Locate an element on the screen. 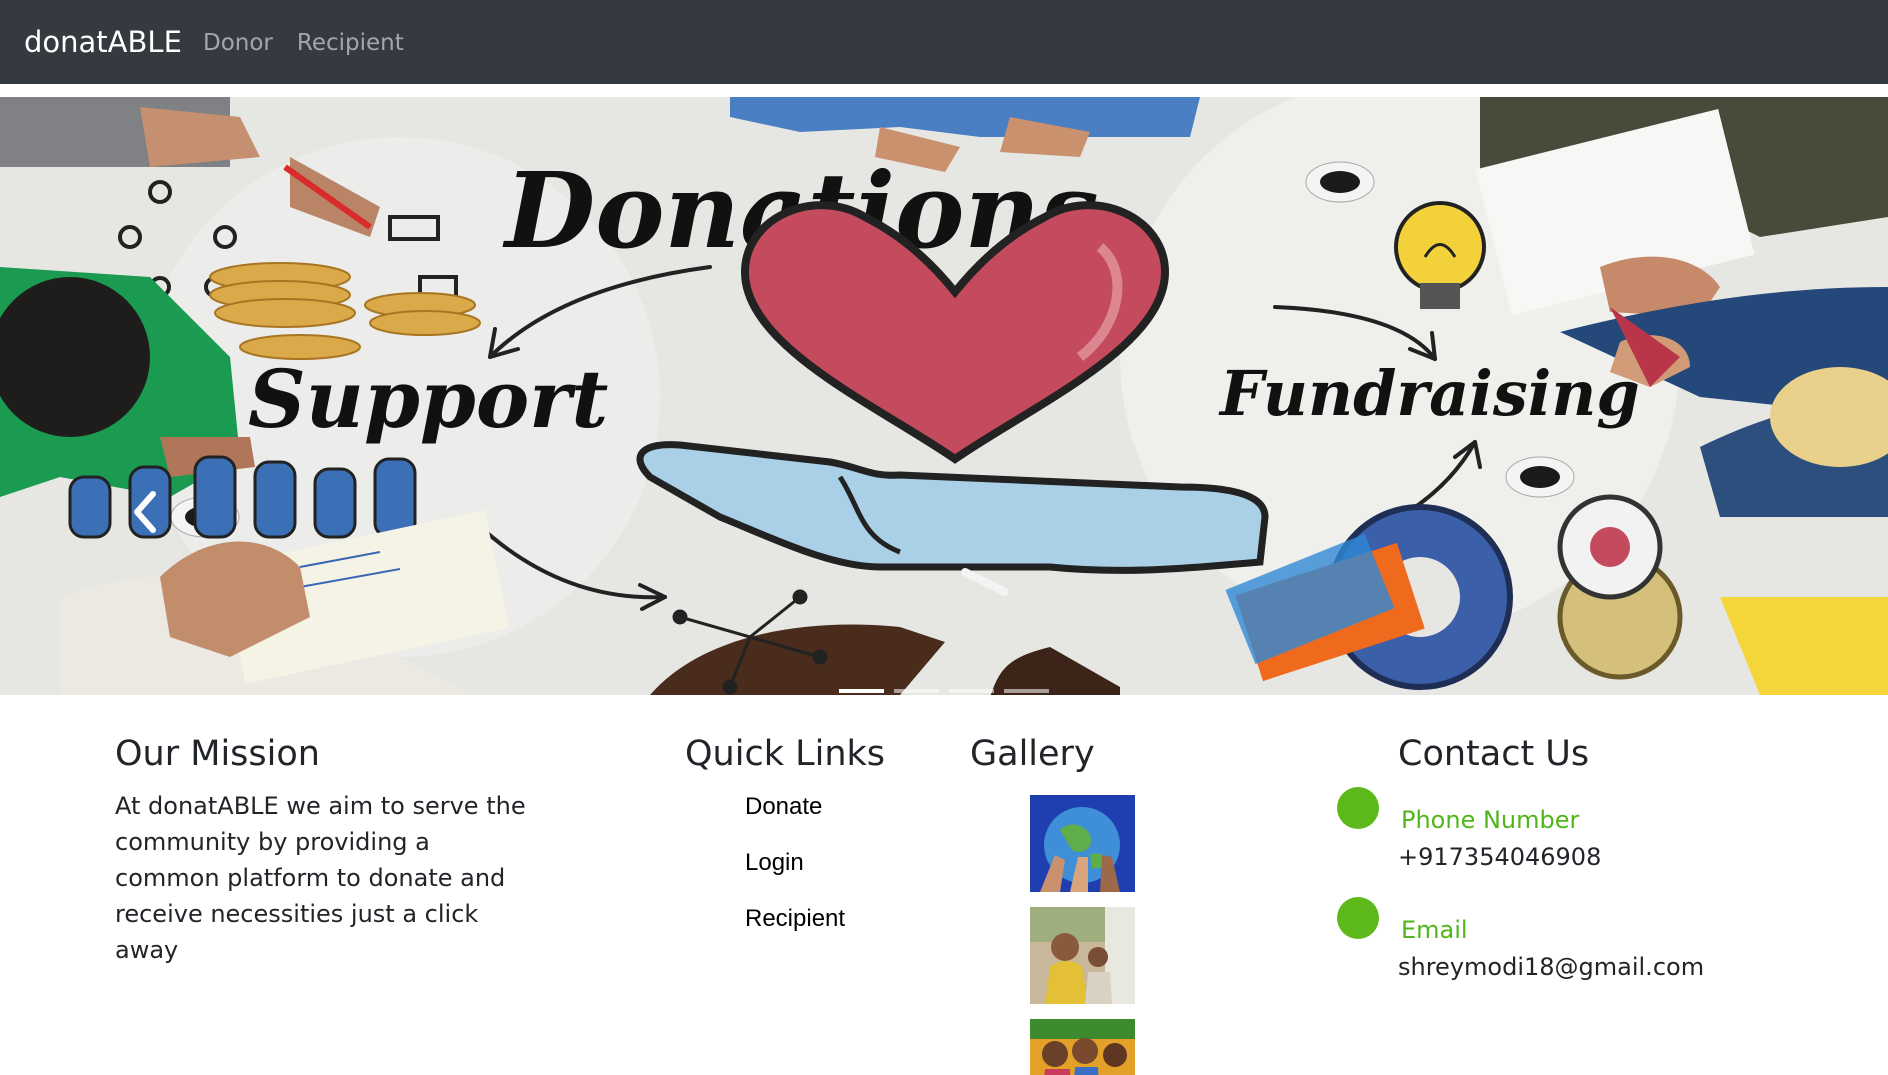 The height and width of the screenshot is (1075, 1888). phone-label: Phone Number is located at coordinates (1490, 820).